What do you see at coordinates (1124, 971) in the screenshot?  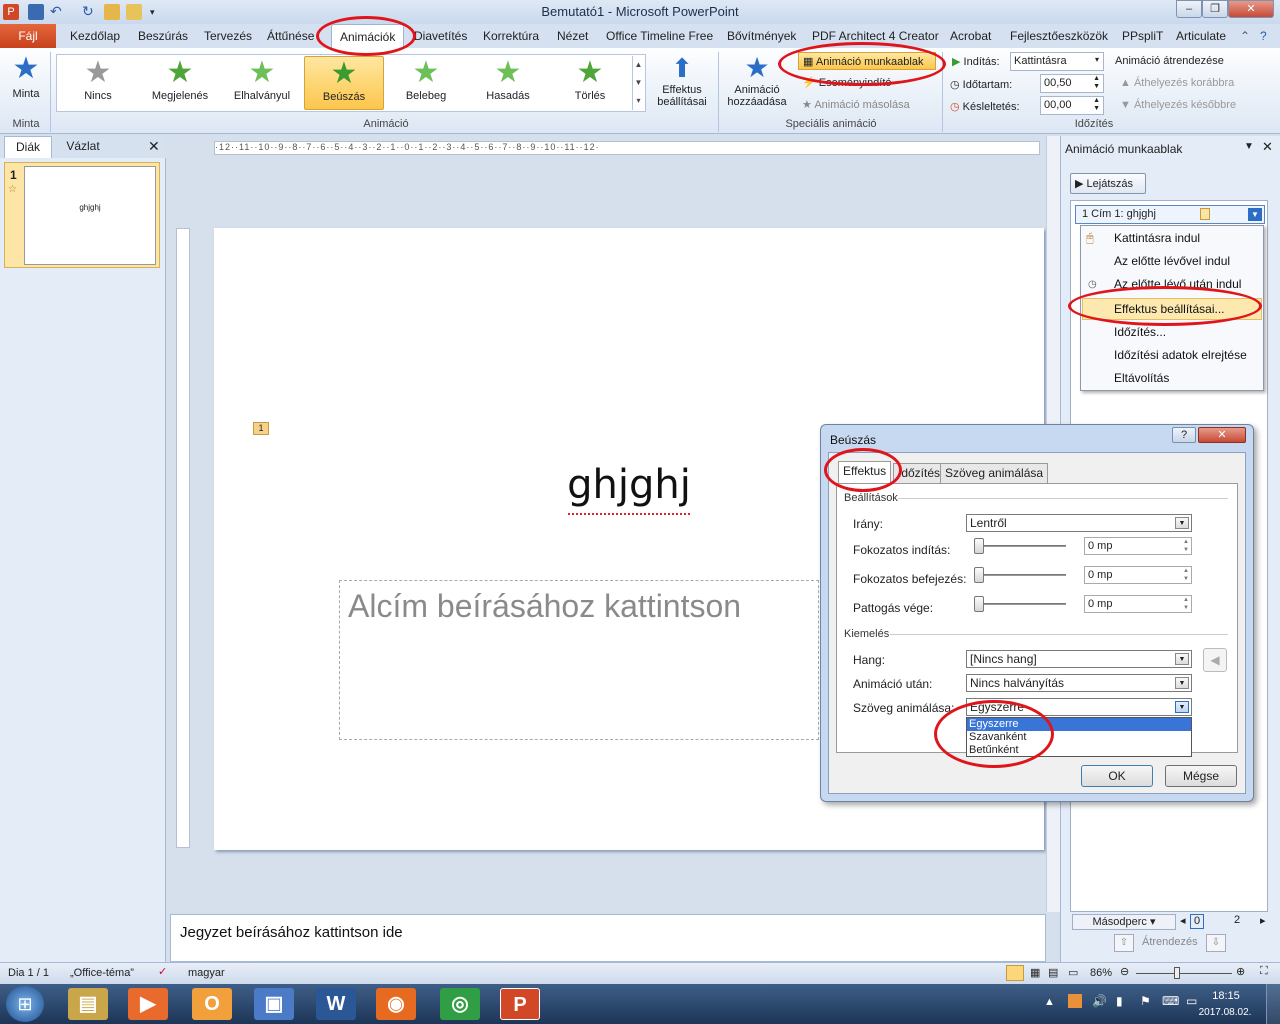 I see `zoom-out-icon: ⊖` at bounding box center [1124, 971].